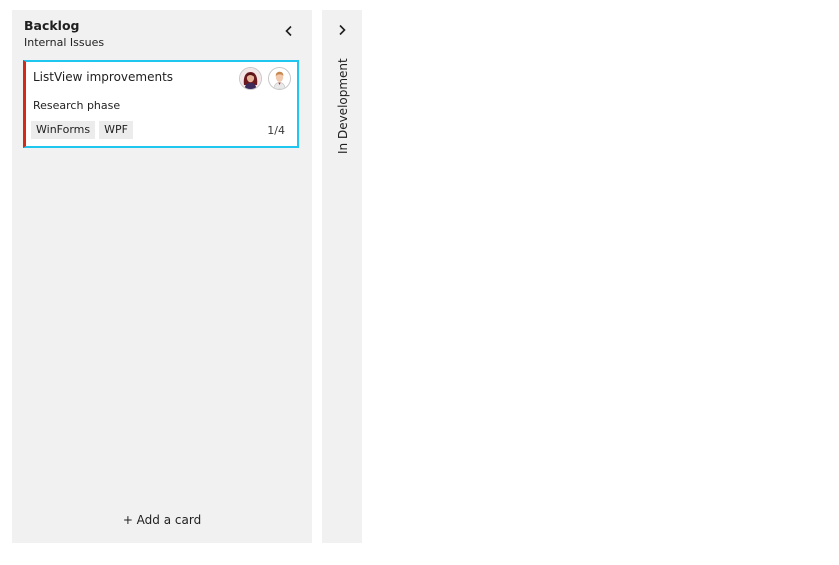 The height and width of the screenshot is (565, 839). What do you see at coordinates (343, 106) in the screenshot?
I see `collapsed-column-title-text: In Development` at bounding box center [343, 106].